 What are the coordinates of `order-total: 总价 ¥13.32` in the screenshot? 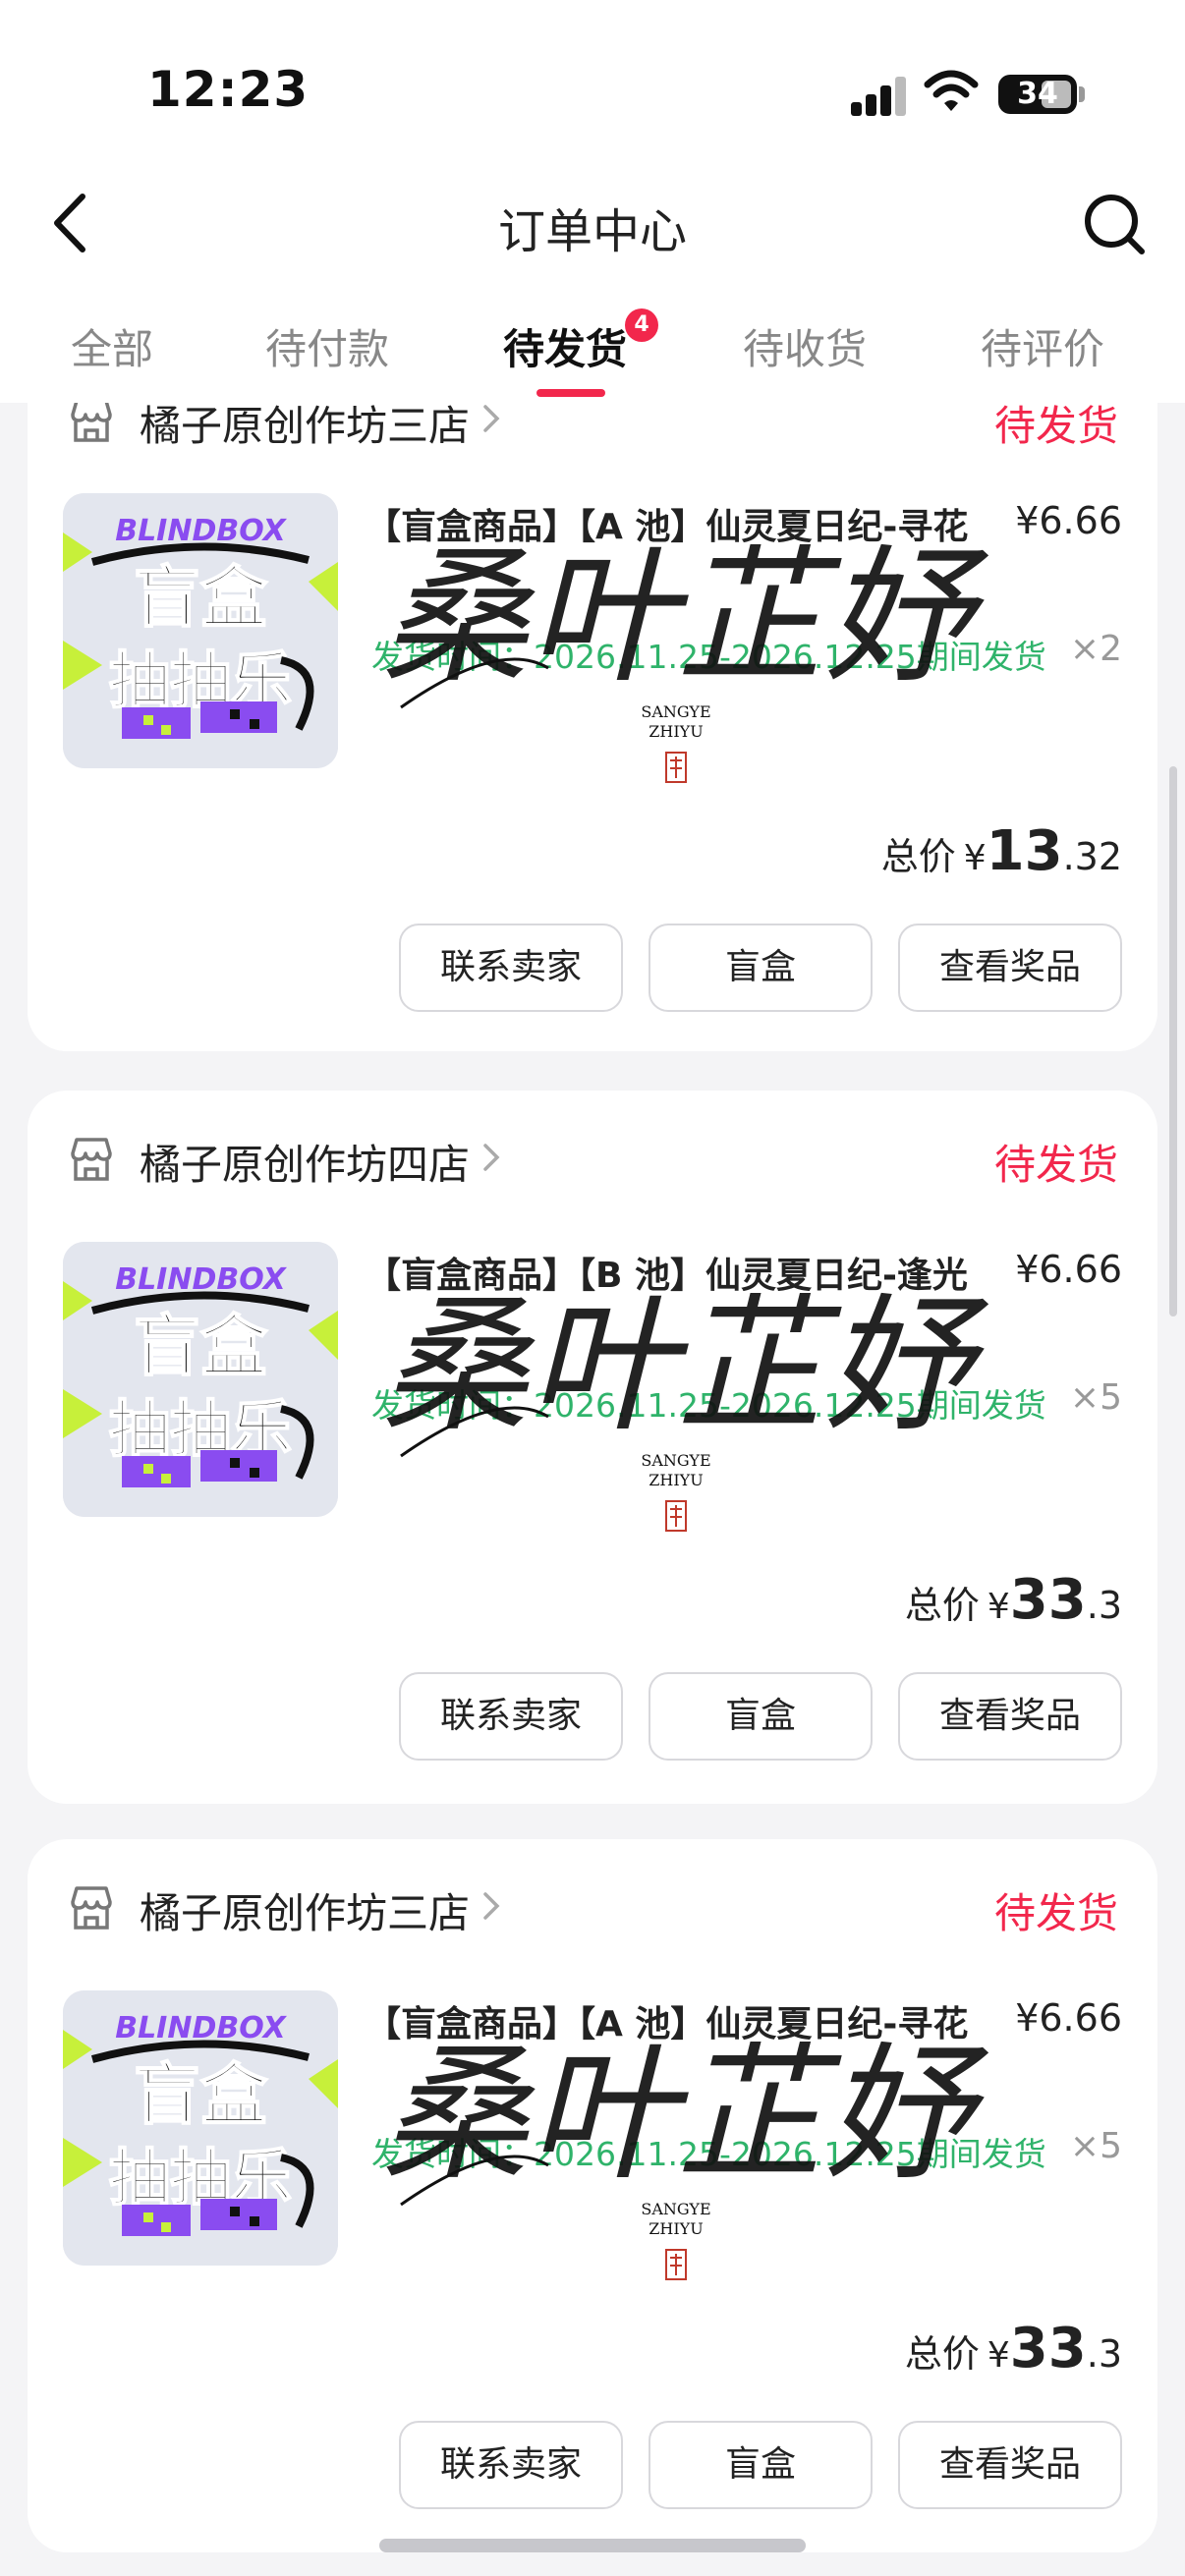 It's located at (1002, 851).